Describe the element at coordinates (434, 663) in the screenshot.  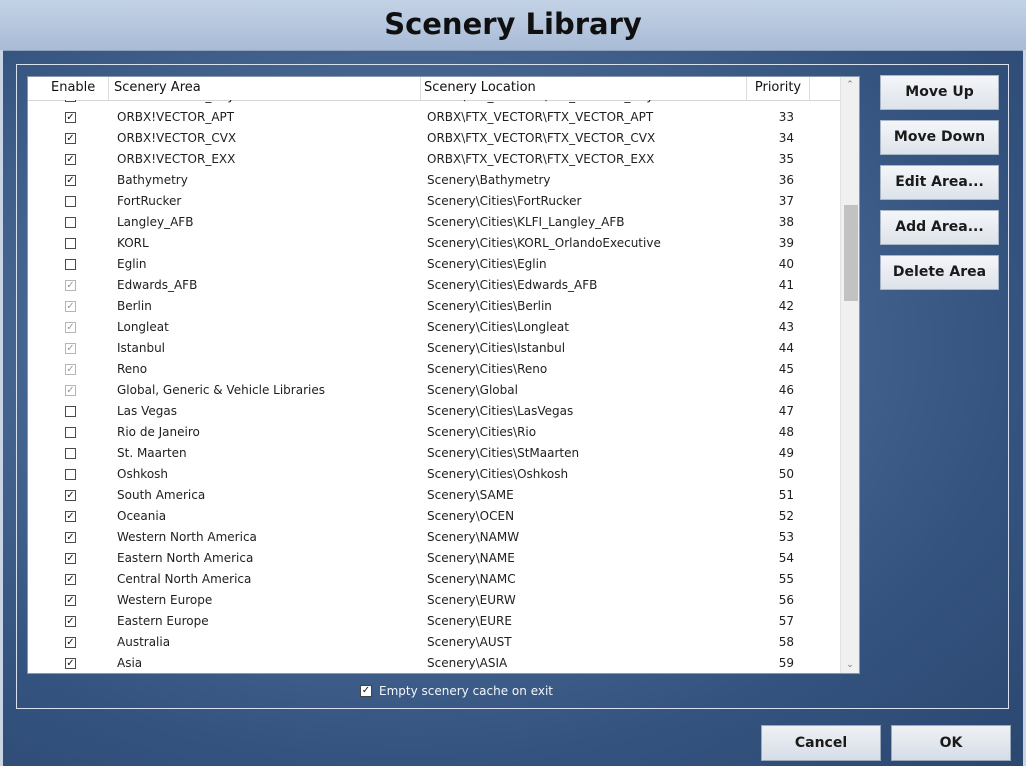
I see `table-row: ✓ Asia Scenery\ASIA 59` at that location.